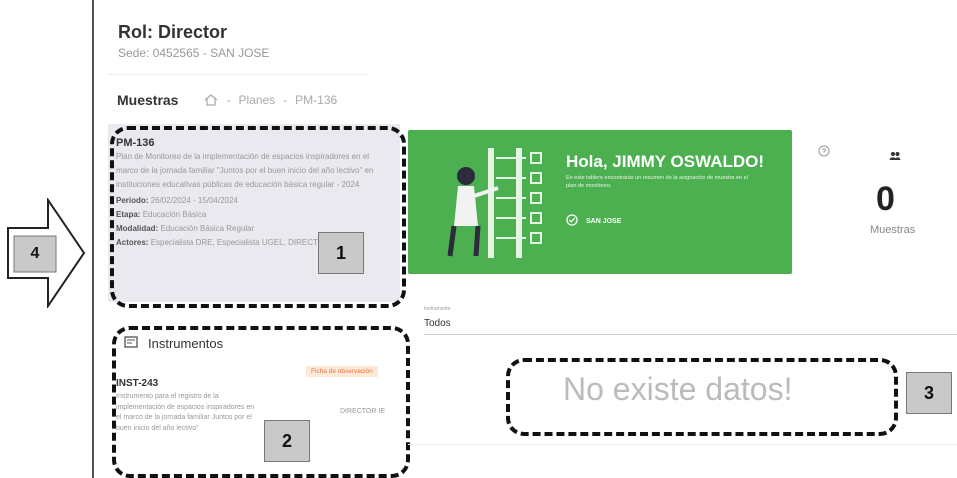 This screenshot has width=957, height=478. I want to click on people-icon, so click(895, 157).